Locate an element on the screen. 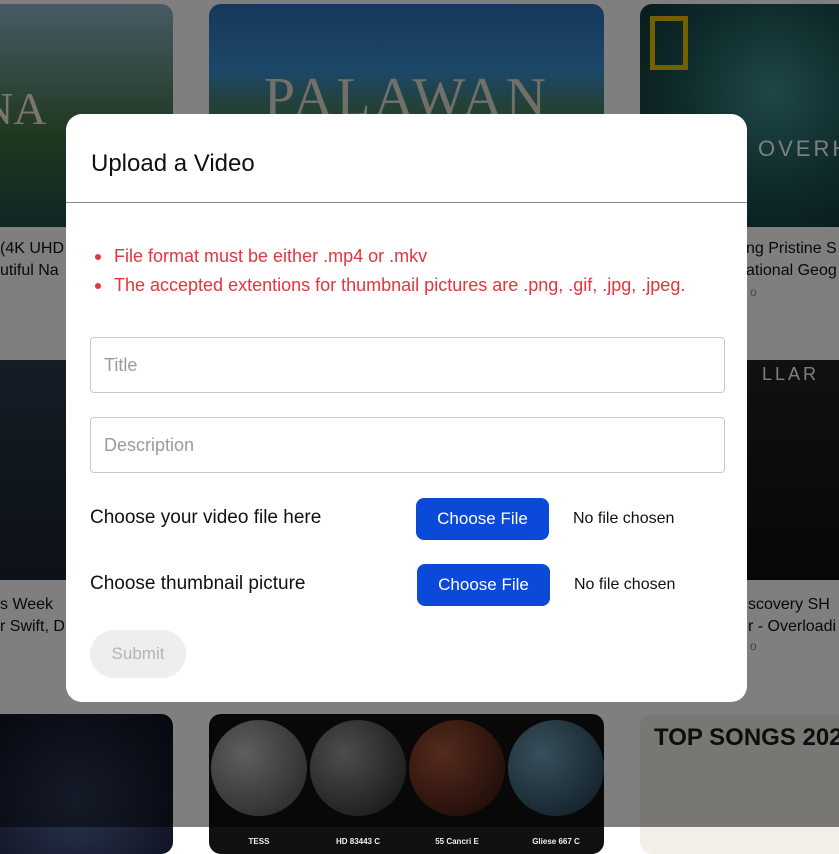  choose-video-file-button: Choose File is located at coordinates (482, 519).